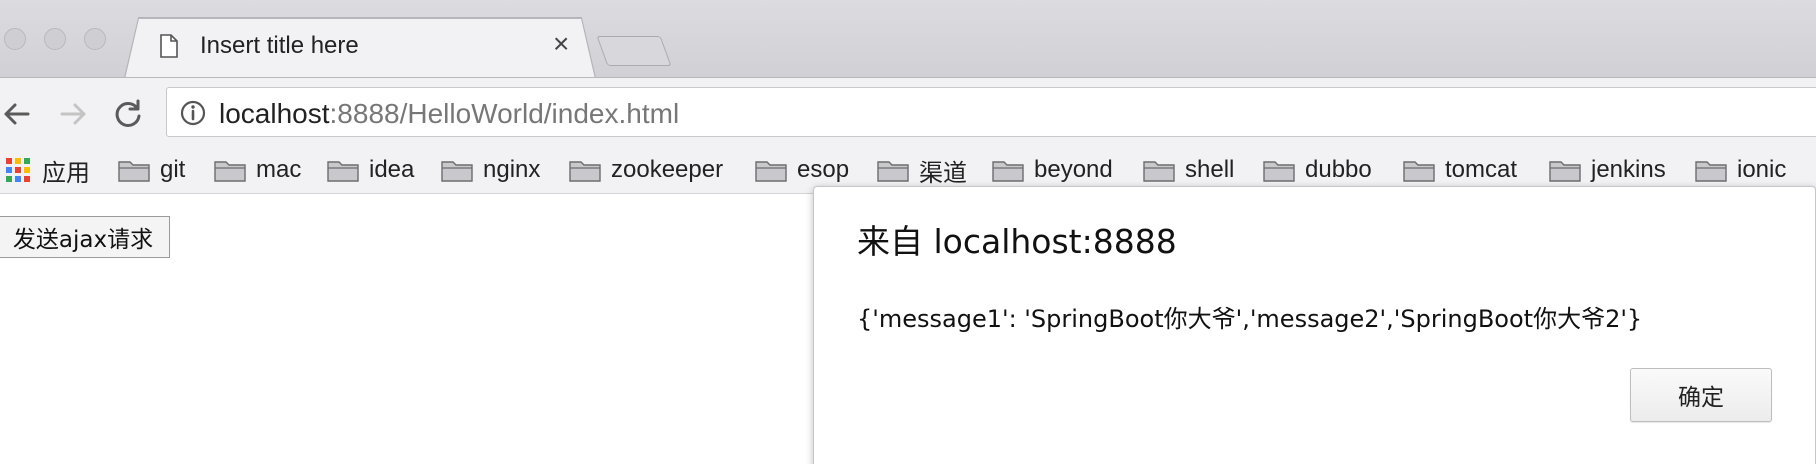  I want to click on bookmark-label: dubbo, so click(1338, 169).